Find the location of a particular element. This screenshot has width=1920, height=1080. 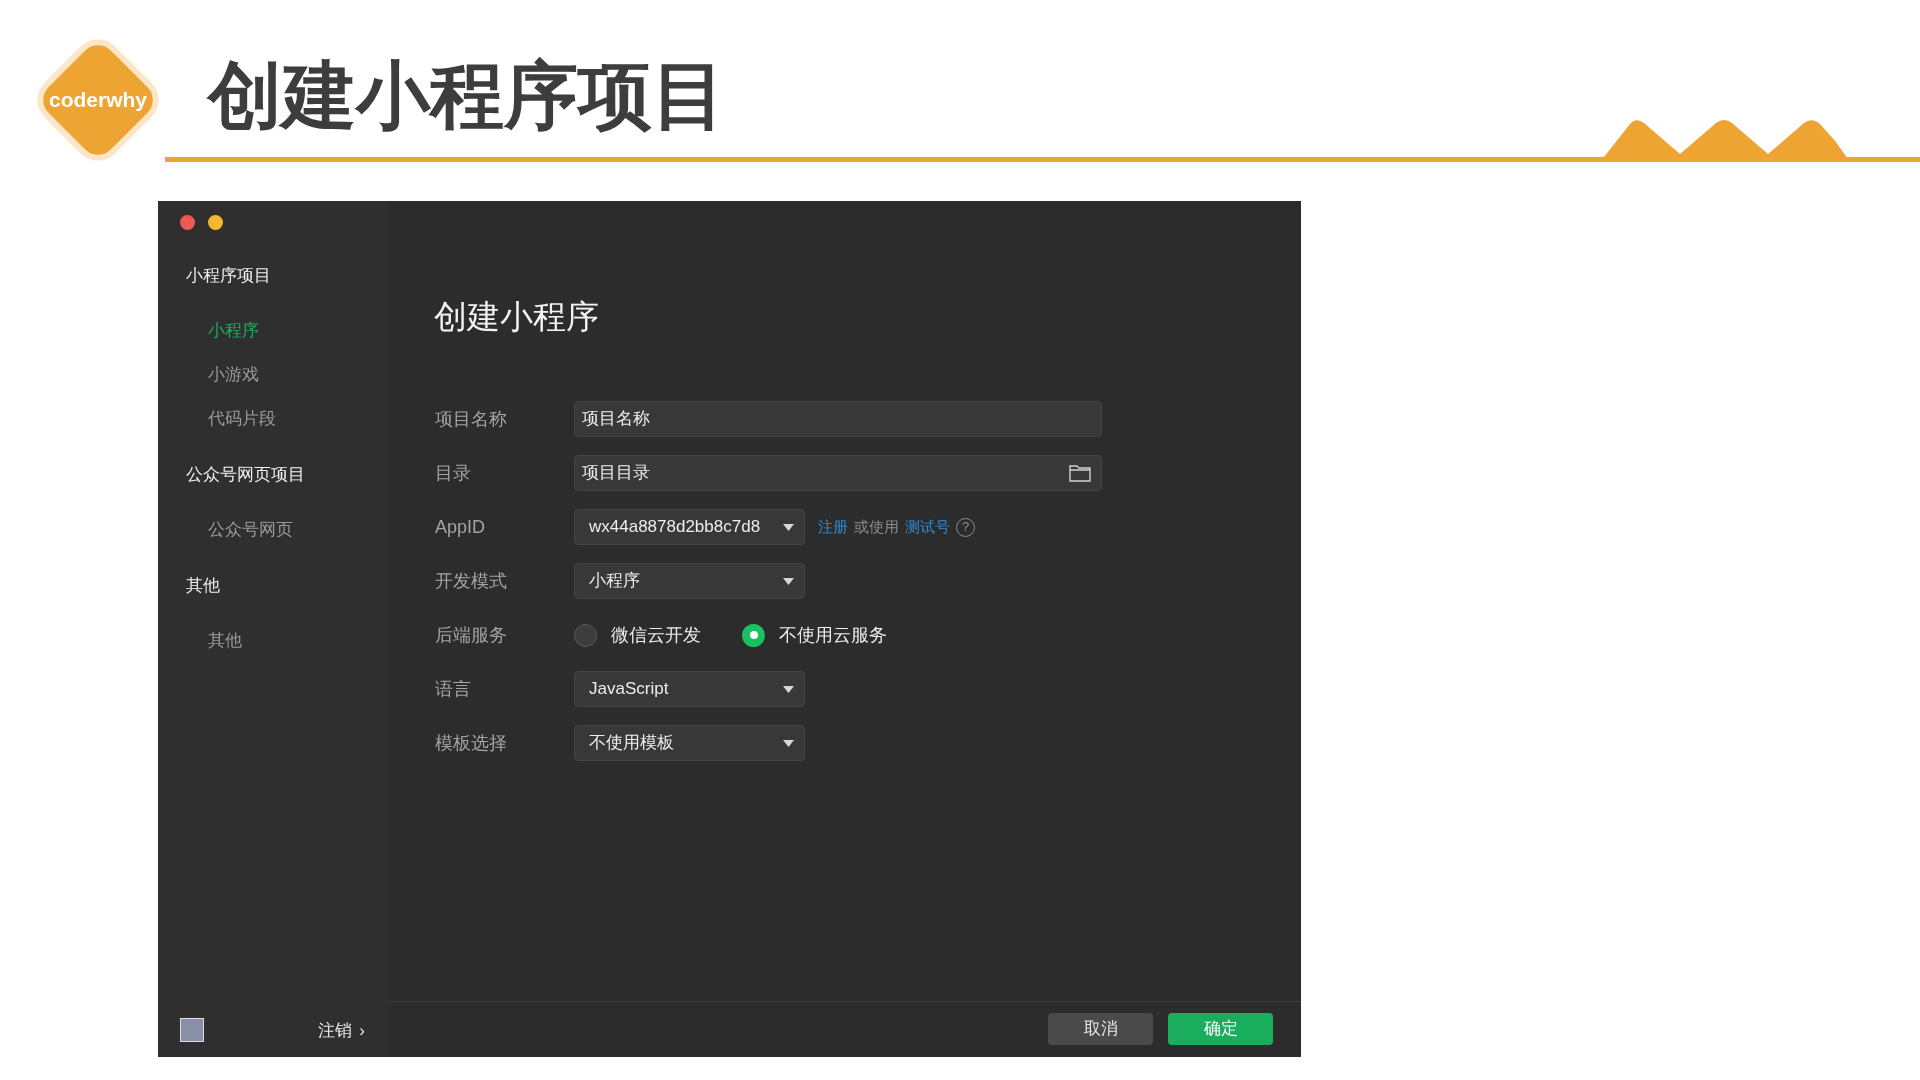

field-label: 开发模式 is located at coordinates (471, 581).